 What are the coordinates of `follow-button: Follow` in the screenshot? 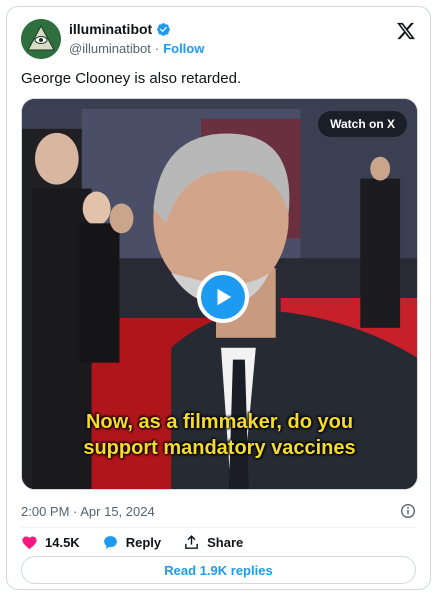 It's located at (183, 48).